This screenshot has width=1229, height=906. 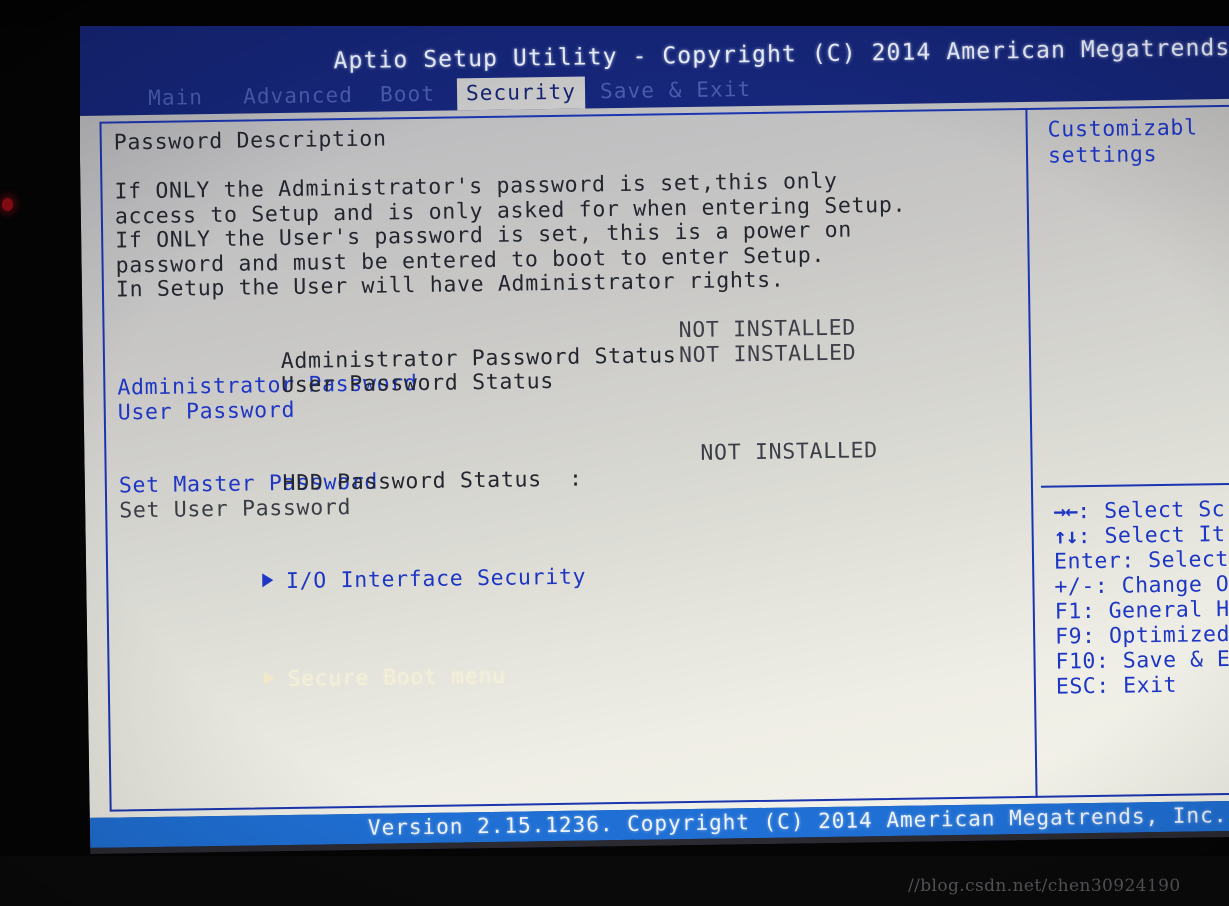 I want to click on tab-advanced: Advanced, so click(x=298, y=97).